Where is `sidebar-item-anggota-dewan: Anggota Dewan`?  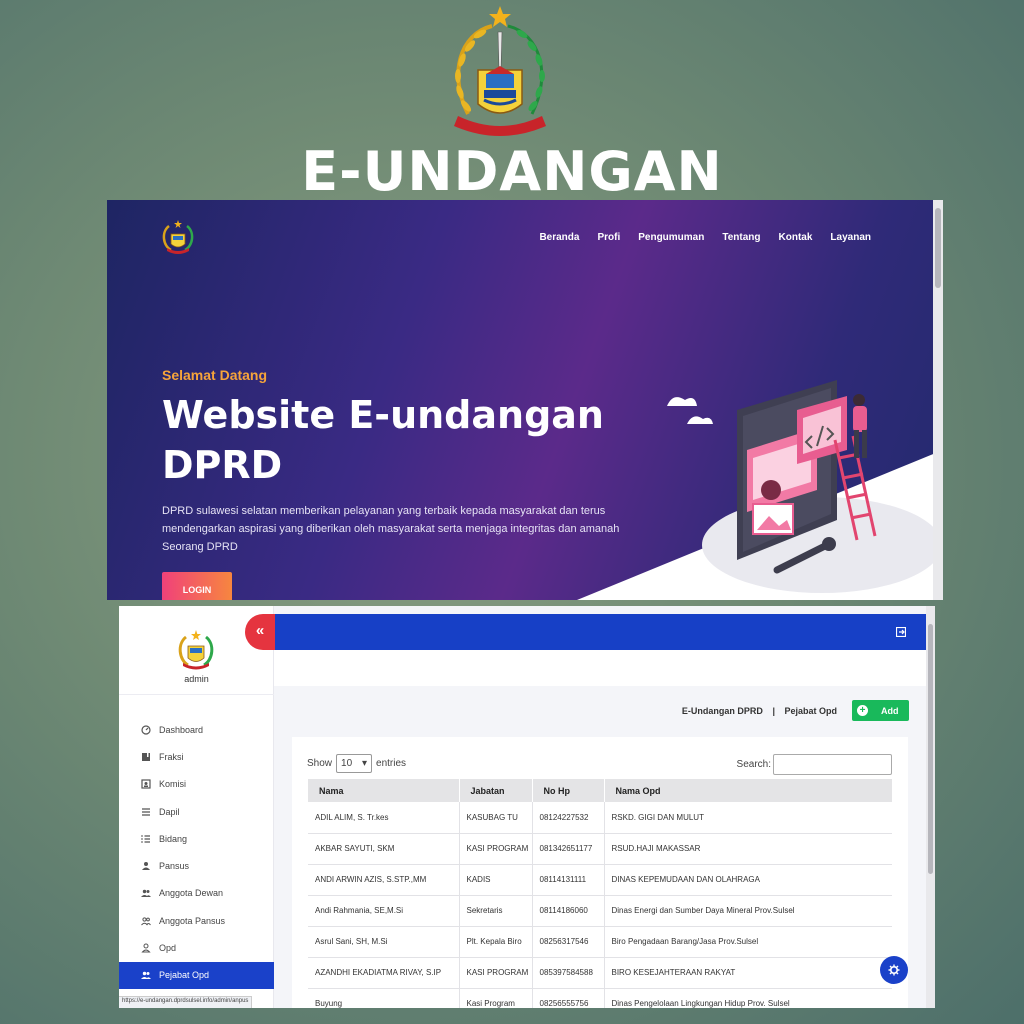 sidebar-item-anggota-dewan: Anggota Dewan is located at coordinates (196, 893).